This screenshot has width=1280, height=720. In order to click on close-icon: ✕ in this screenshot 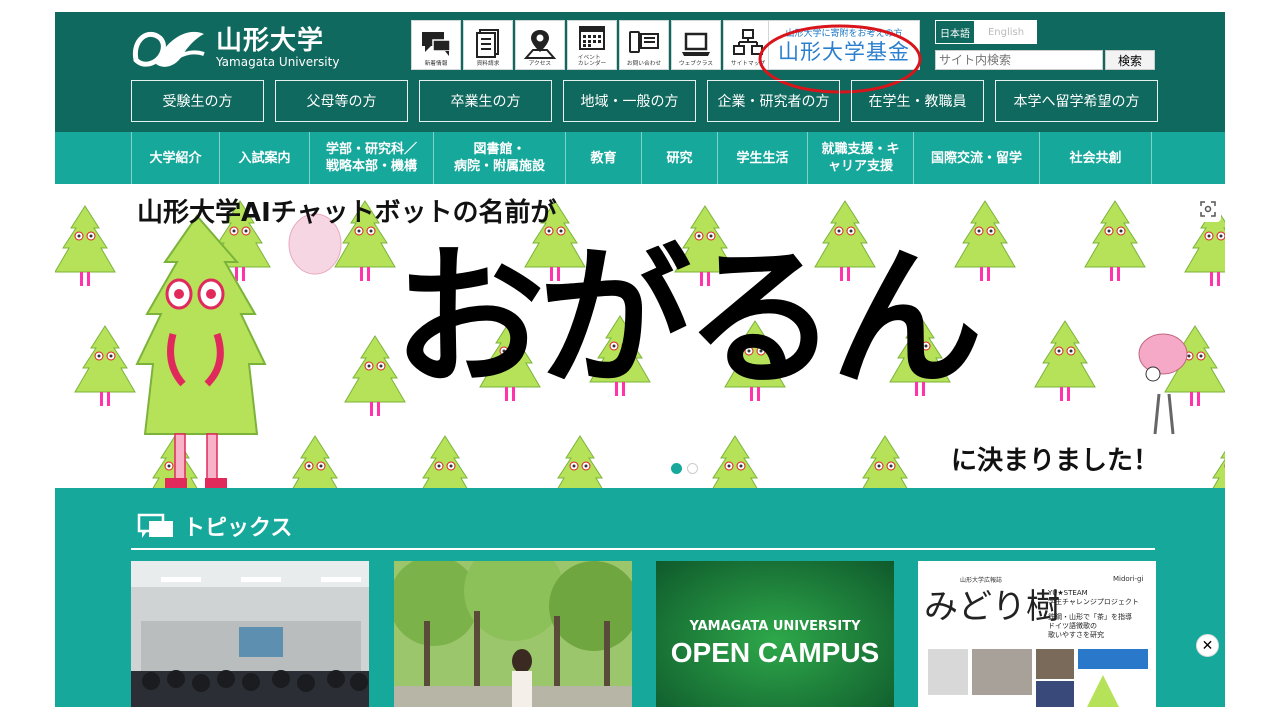, I will do `click(1207, 645)`.